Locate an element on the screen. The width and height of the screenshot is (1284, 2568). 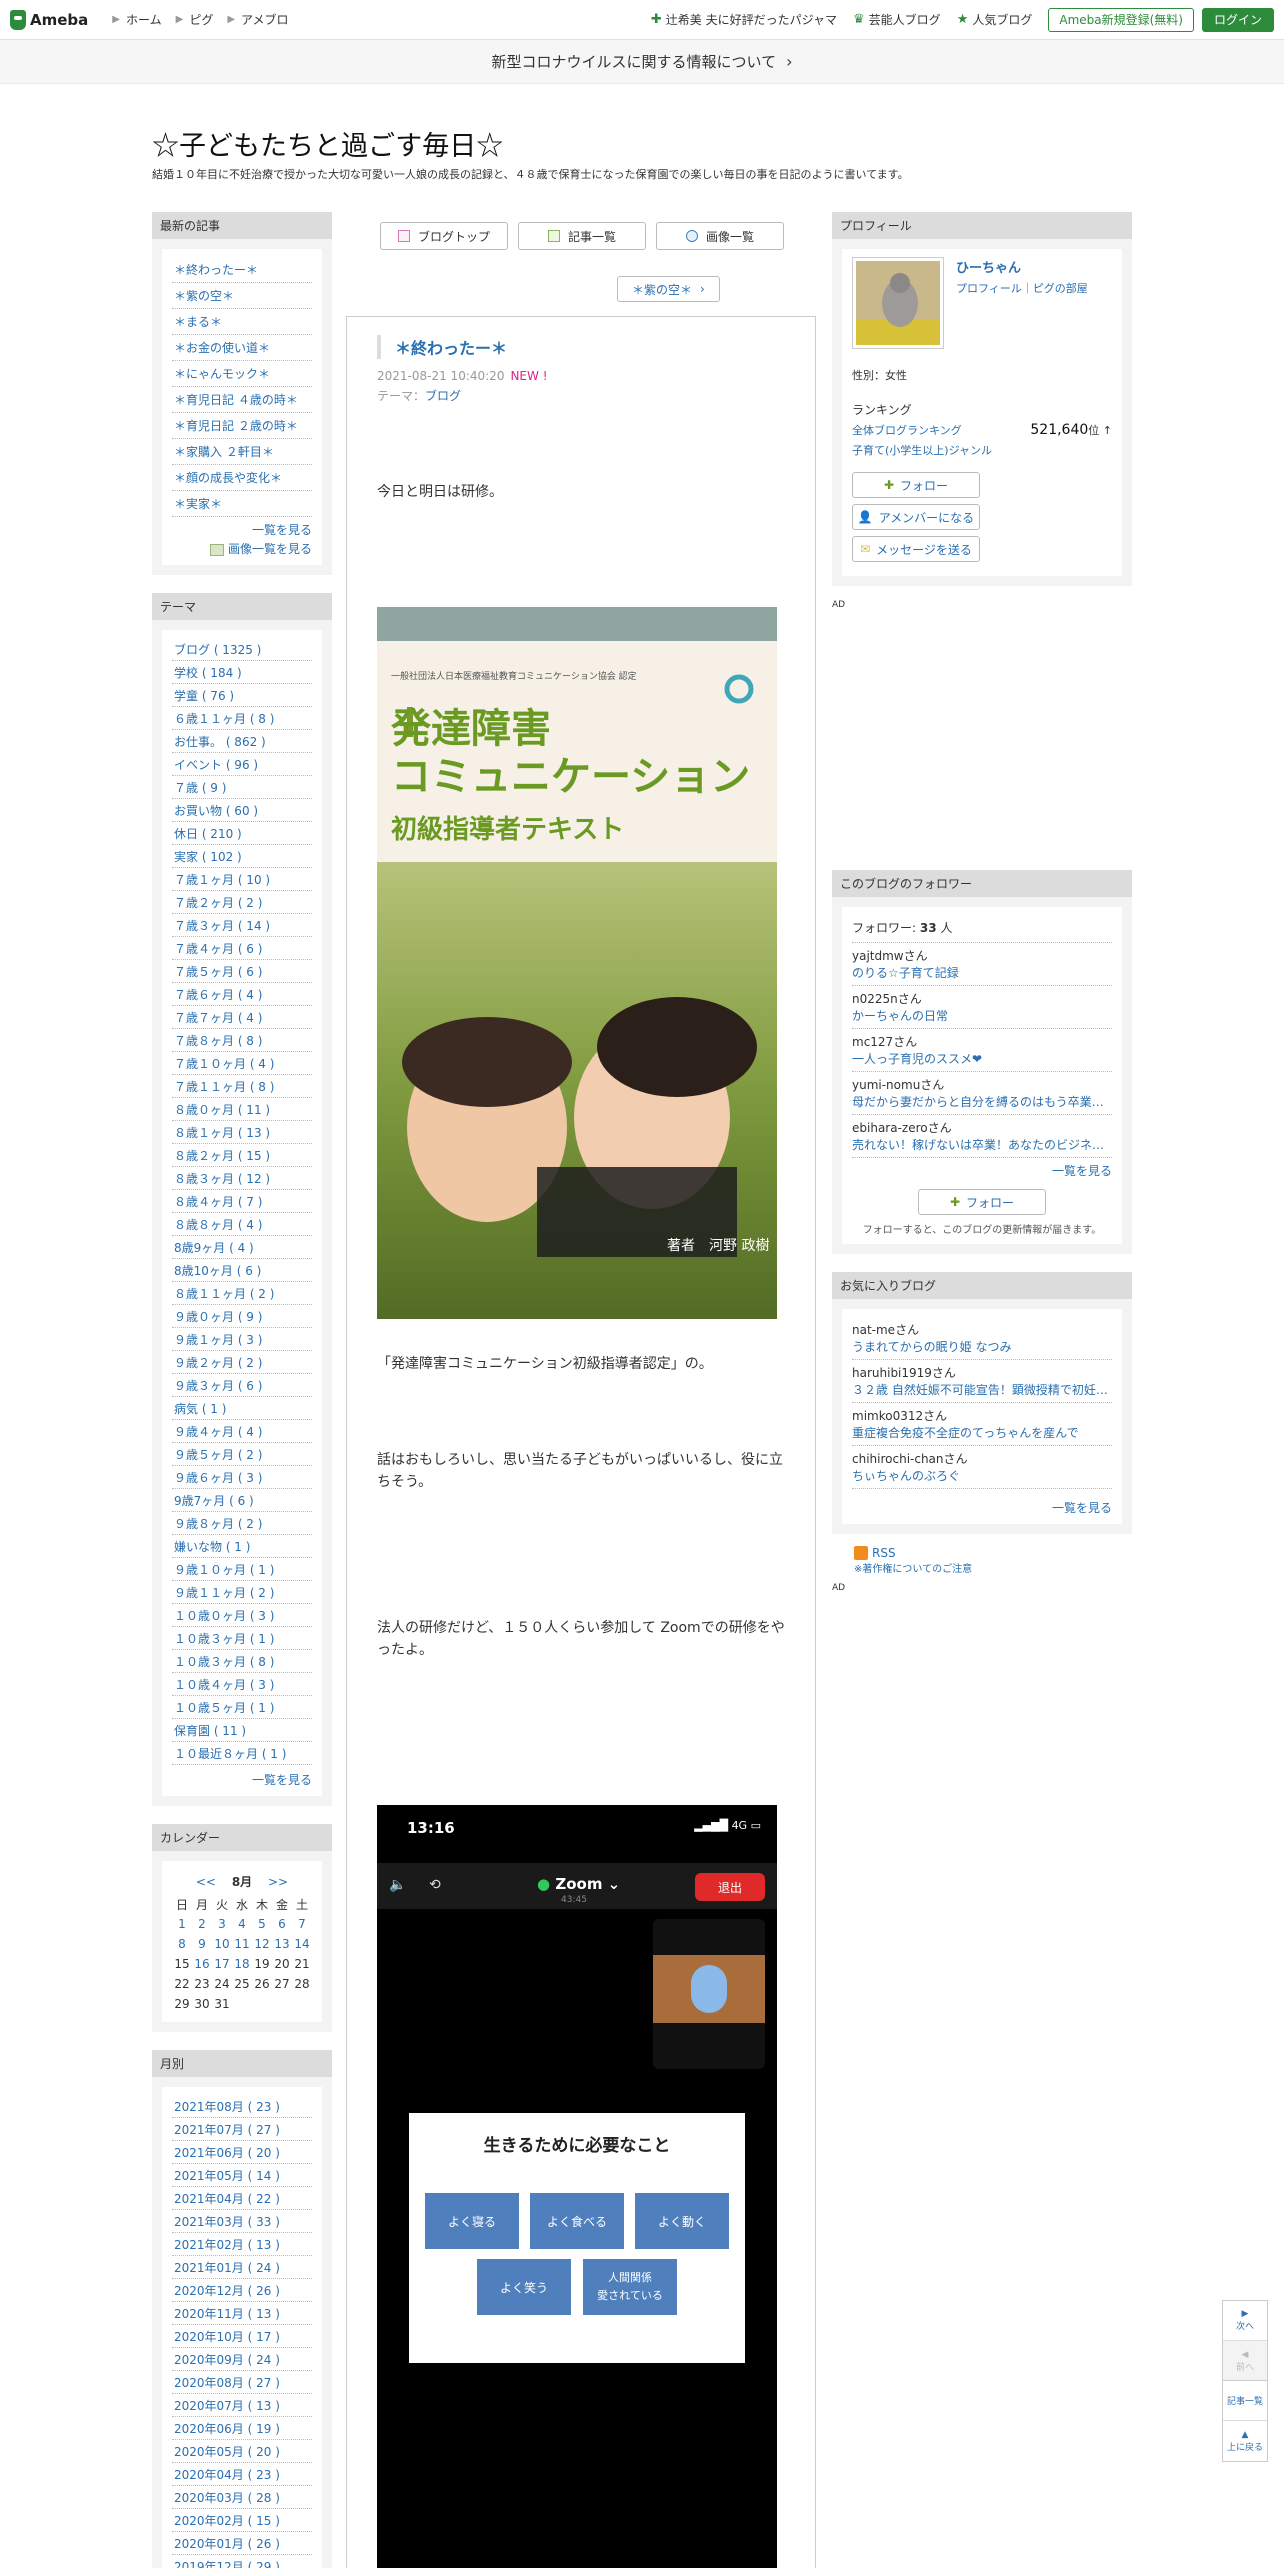
calendar-day: 1 is located at coordinates (182, 1924).